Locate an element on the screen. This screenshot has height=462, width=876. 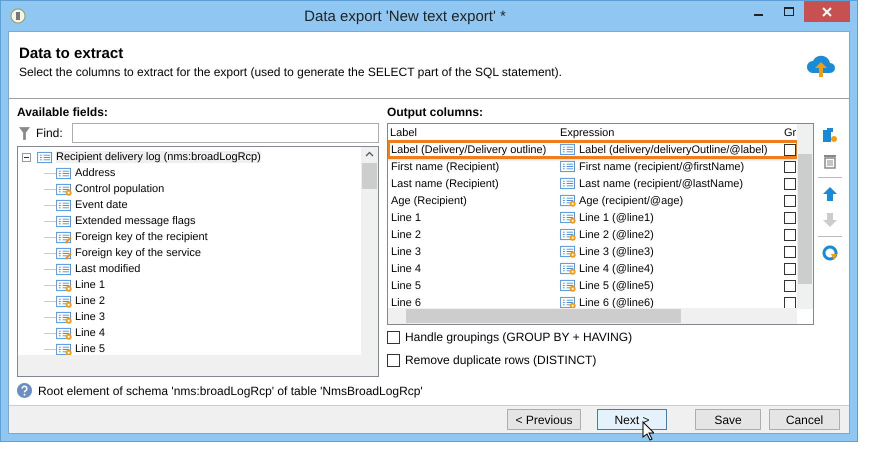
app-icon is located at coordinates (18, 16).